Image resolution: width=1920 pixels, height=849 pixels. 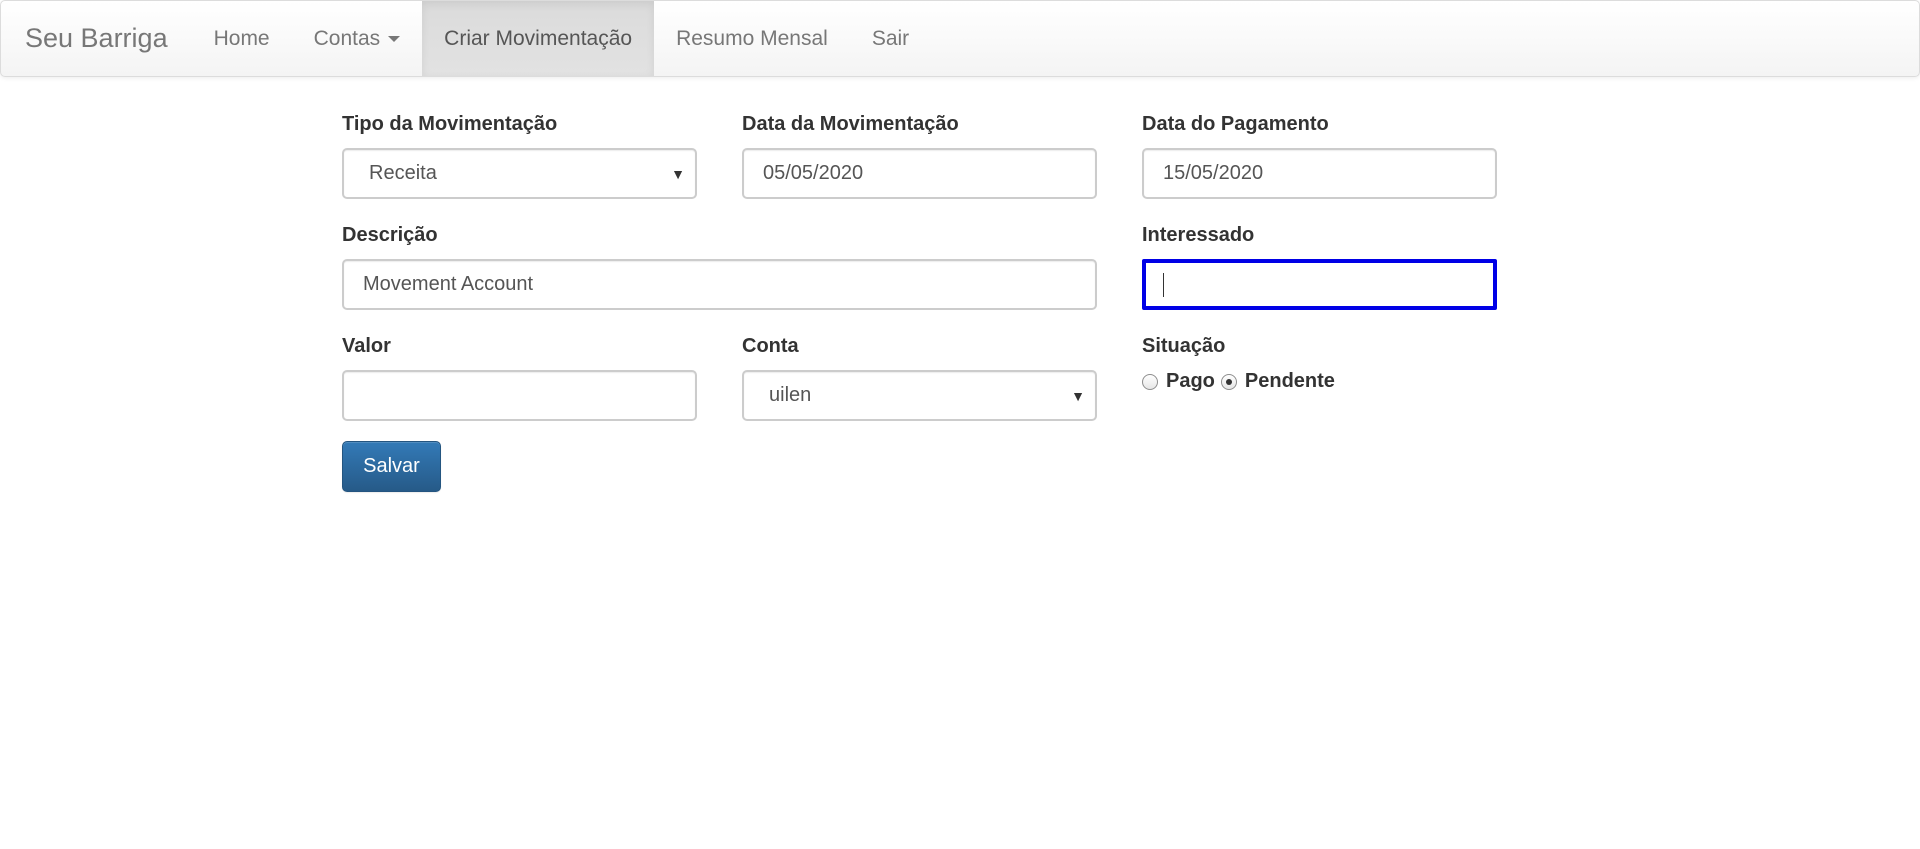 What do you see at coordinates (790, 395) in the screenshot?
I see `conta-selected-value: uilen` at bounding box center [790, 395].